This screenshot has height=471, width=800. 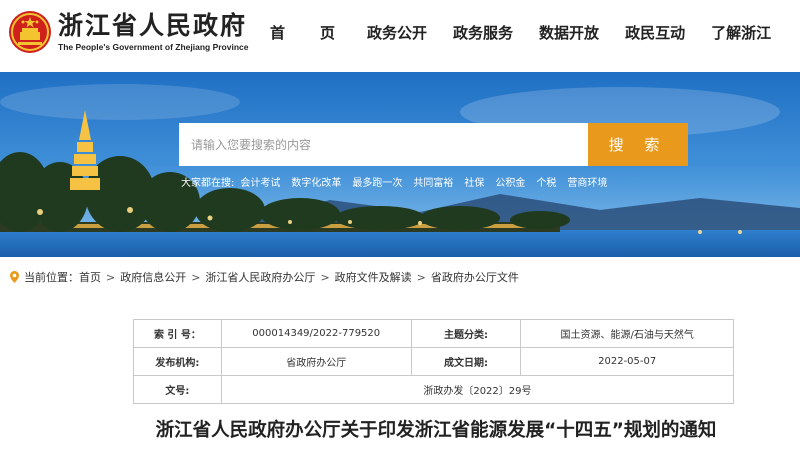 What do you see at coordinates (316, 181) in the screenshot?
I see `hot-search-item: 数字化改革` at bounding box center [316, 181].